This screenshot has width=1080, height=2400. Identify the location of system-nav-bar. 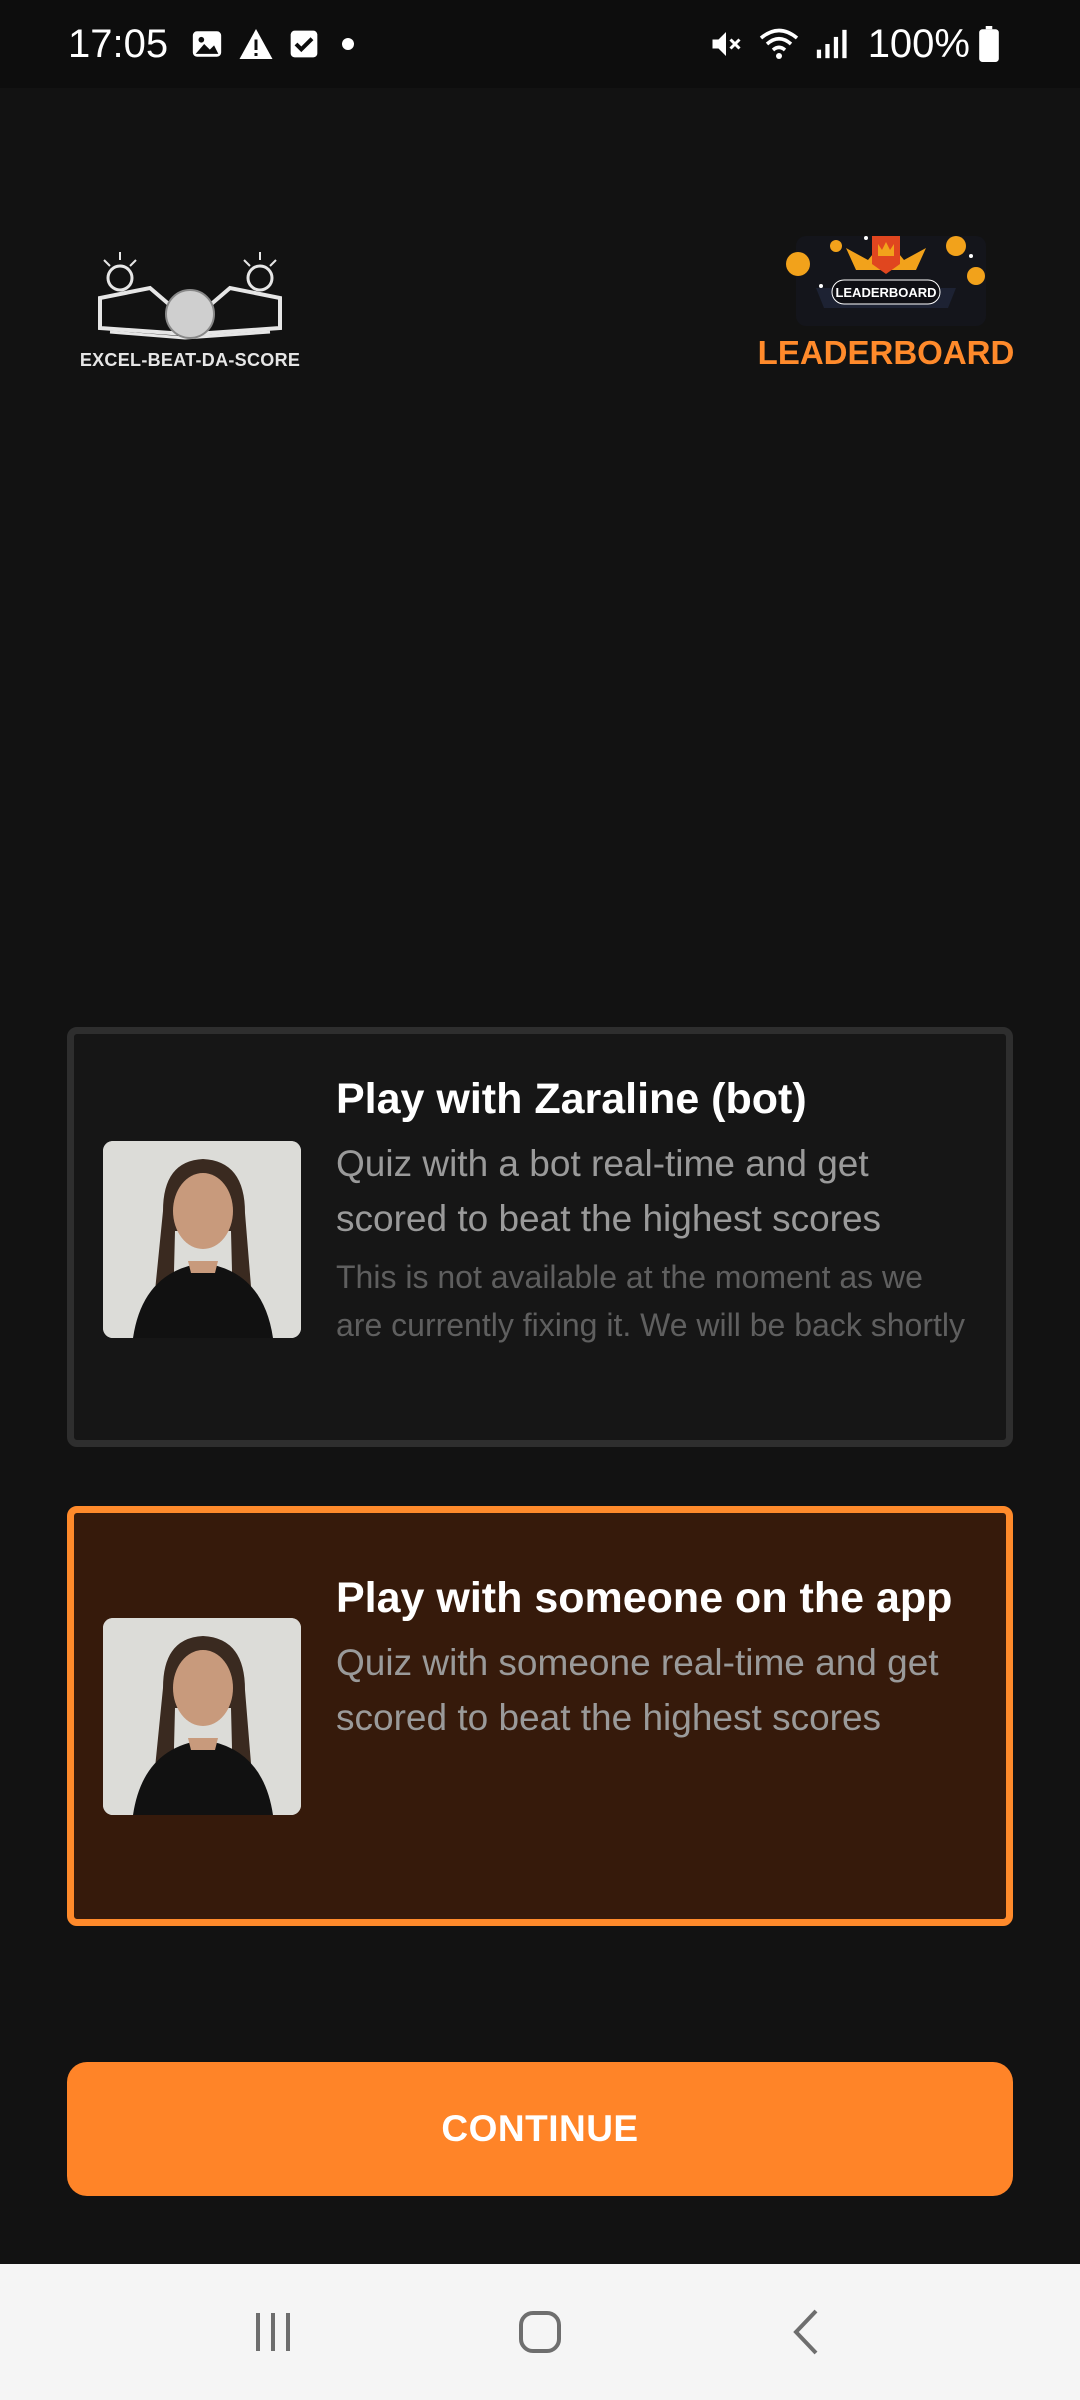
(540, 2332).